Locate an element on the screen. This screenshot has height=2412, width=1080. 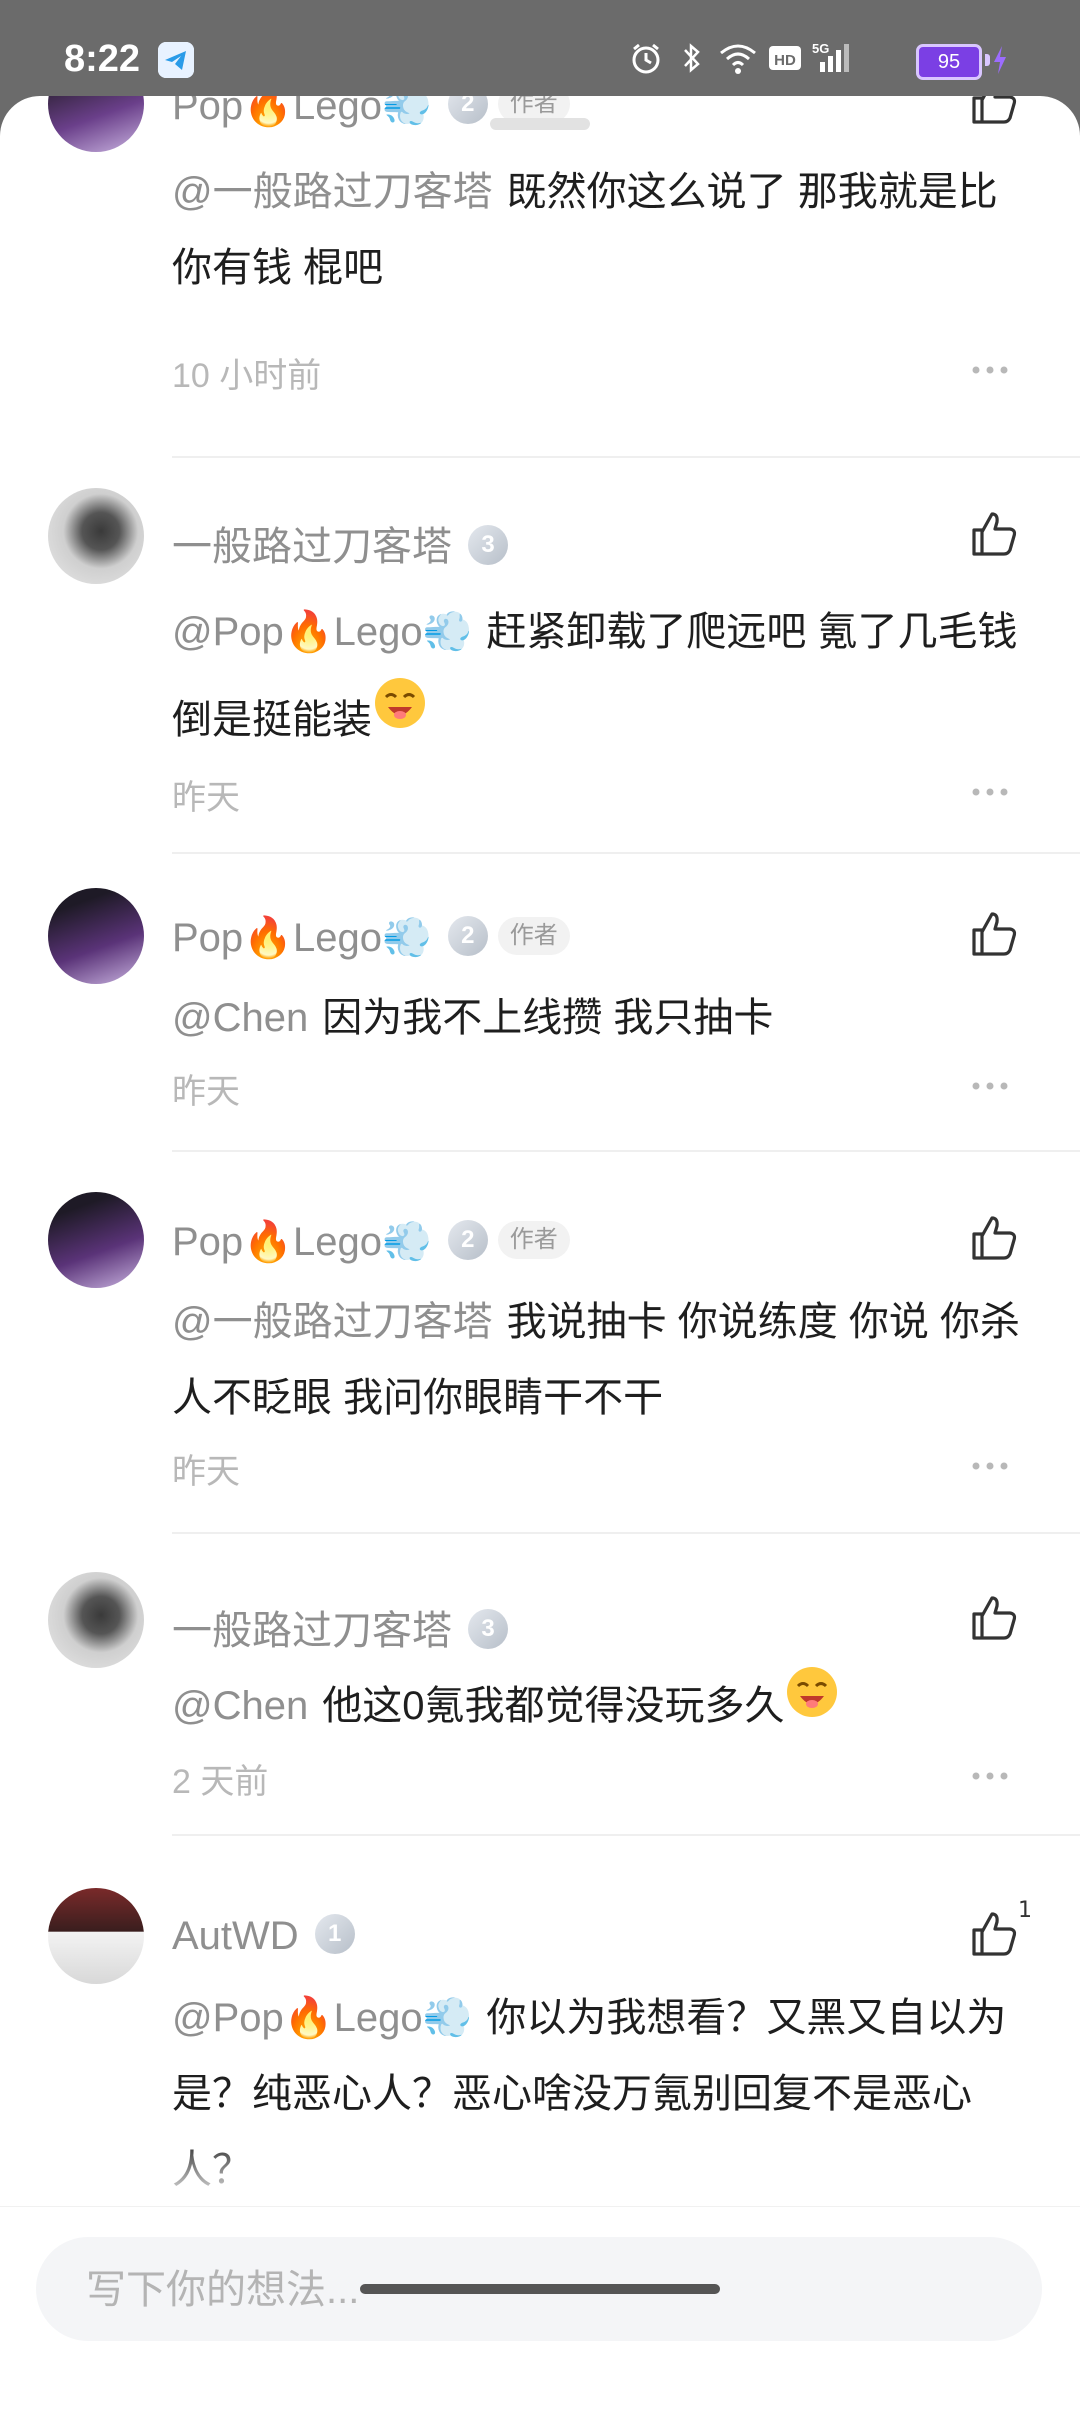
like-count: 1 is located at coordinates (1025, 1910).